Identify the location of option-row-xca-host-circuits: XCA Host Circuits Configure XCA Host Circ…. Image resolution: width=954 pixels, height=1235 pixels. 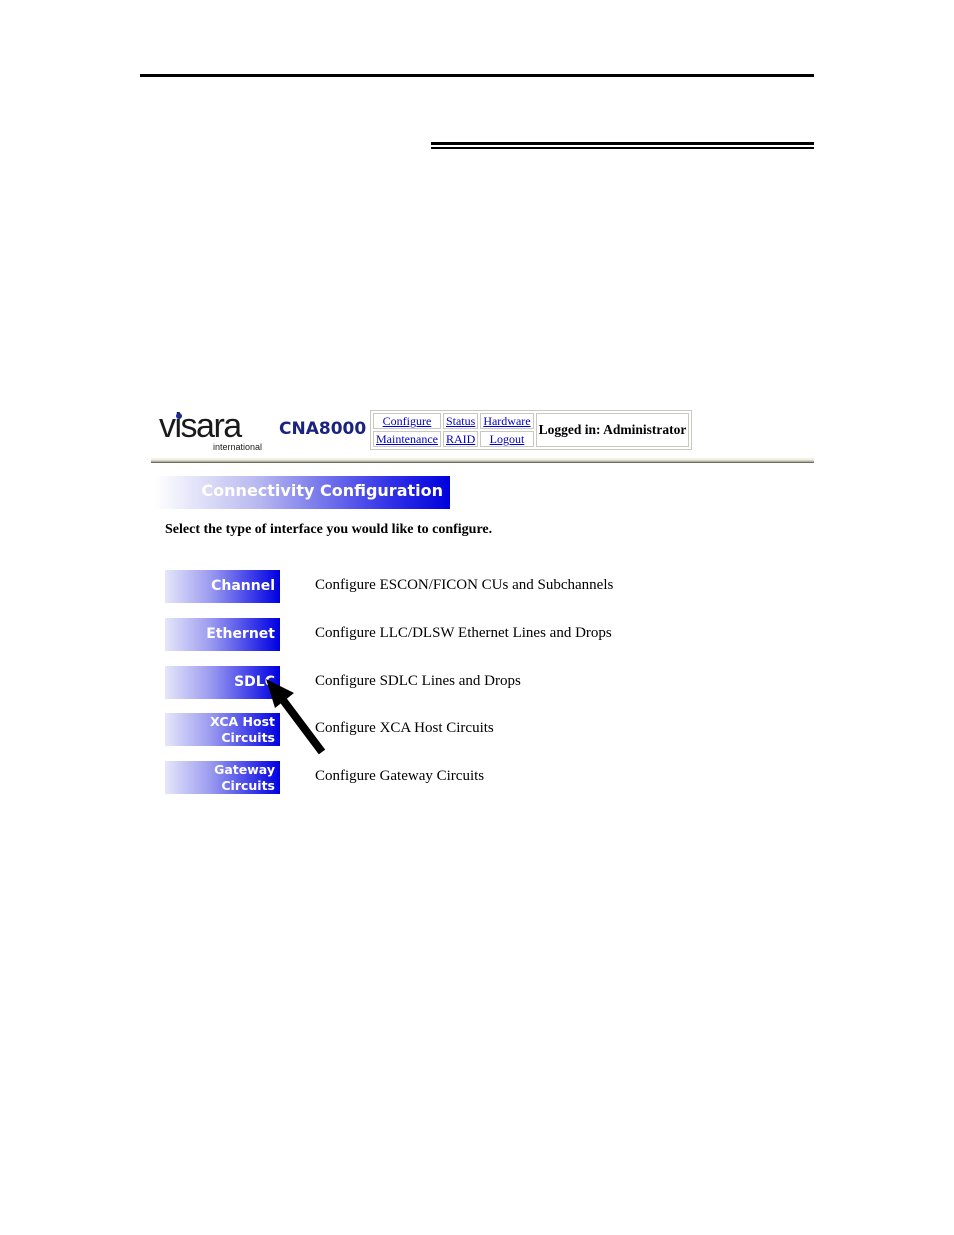
(405, 729).